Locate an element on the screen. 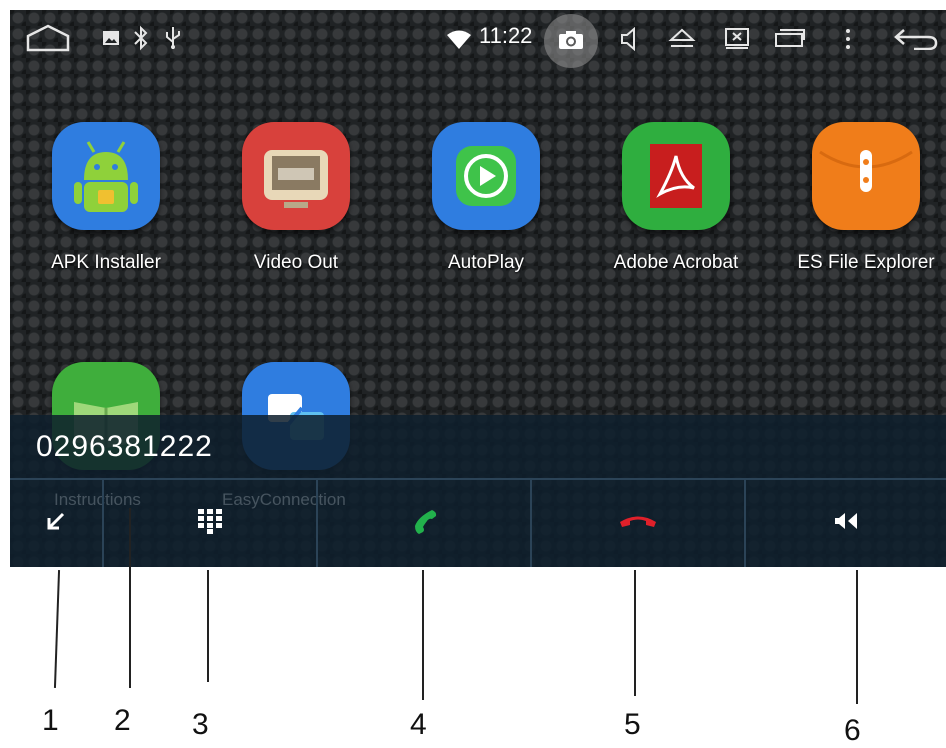 The image size is (946, 748). eject-icon is located at coordinates (682, 38).